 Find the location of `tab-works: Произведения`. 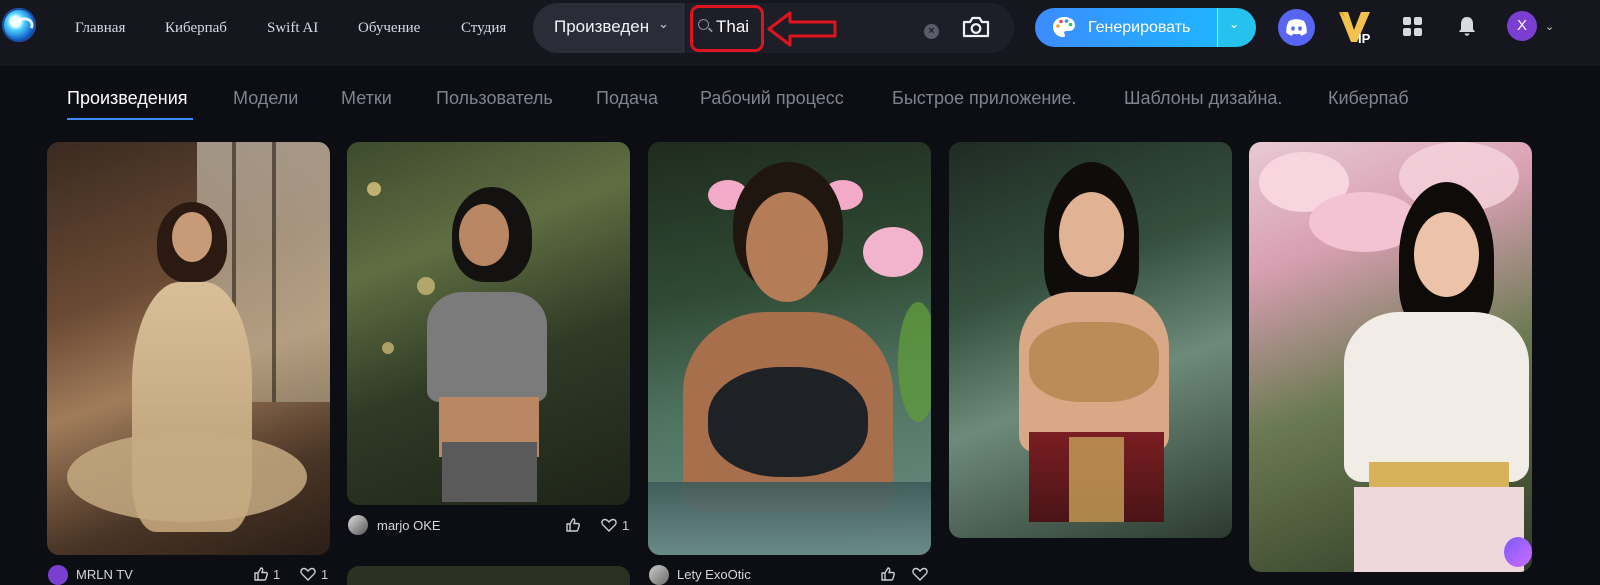

tab-works: Произведения is located at coordinates (127, 98).